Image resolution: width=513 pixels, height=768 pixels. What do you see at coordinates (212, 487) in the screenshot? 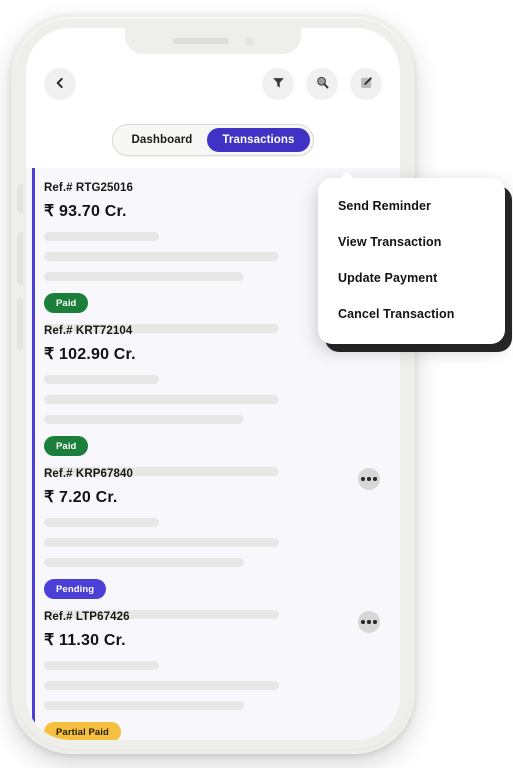
I see `card-header: Ref.# KRP67840 ₹ 7.20 Cr.` at bounding box center [212, 487].